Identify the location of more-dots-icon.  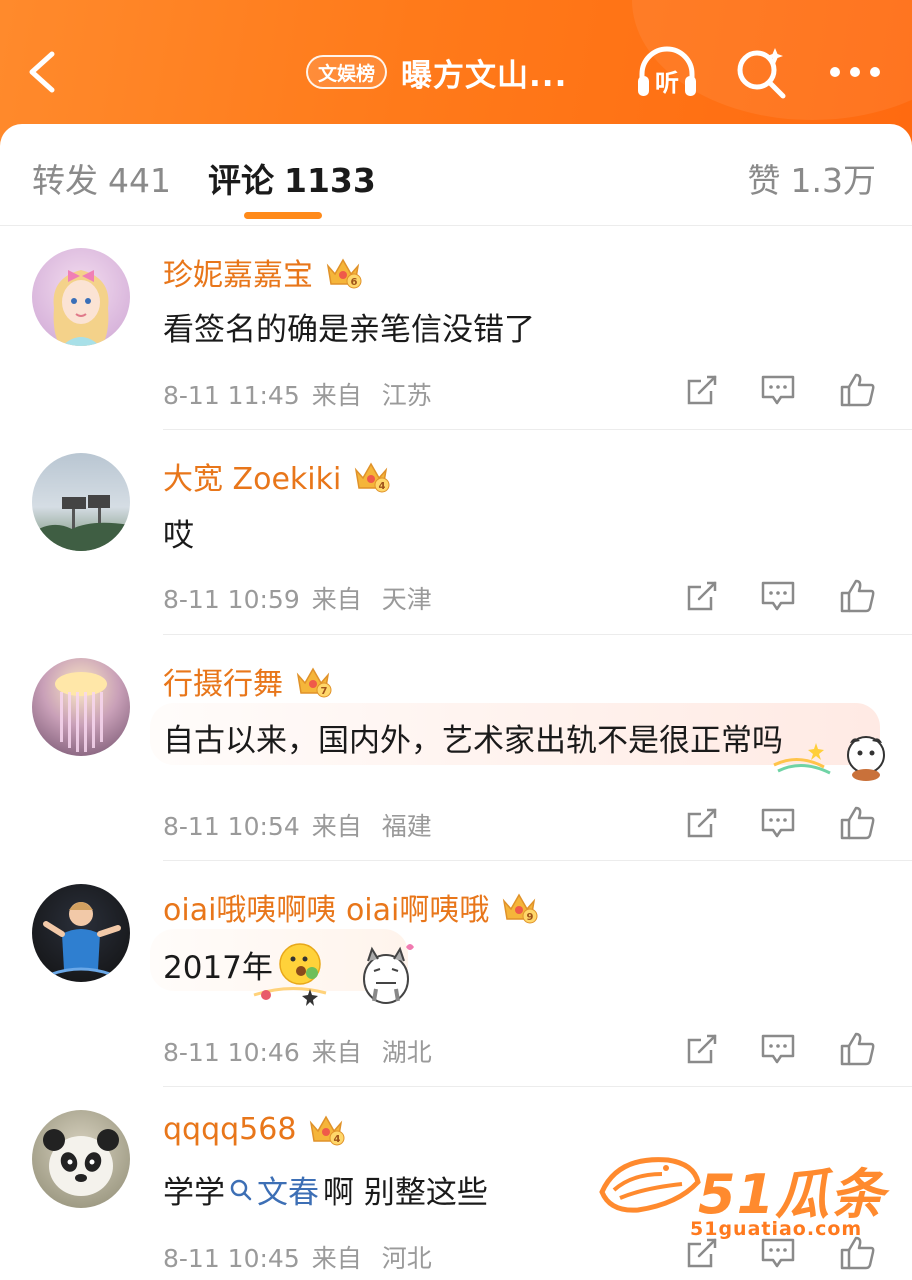
(855, 72).